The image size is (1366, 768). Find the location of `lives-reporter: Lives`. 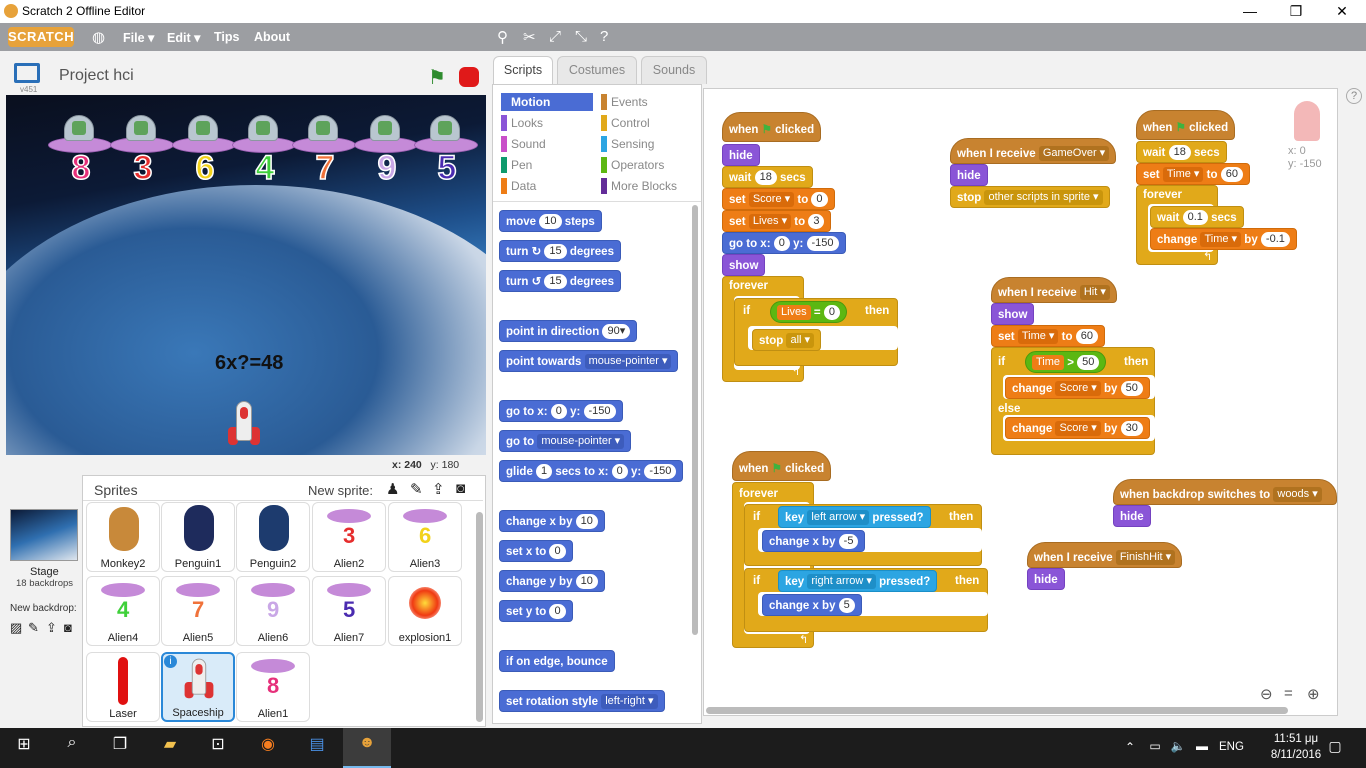

lives-reporter: Lives is located at coordinates (794, 313).